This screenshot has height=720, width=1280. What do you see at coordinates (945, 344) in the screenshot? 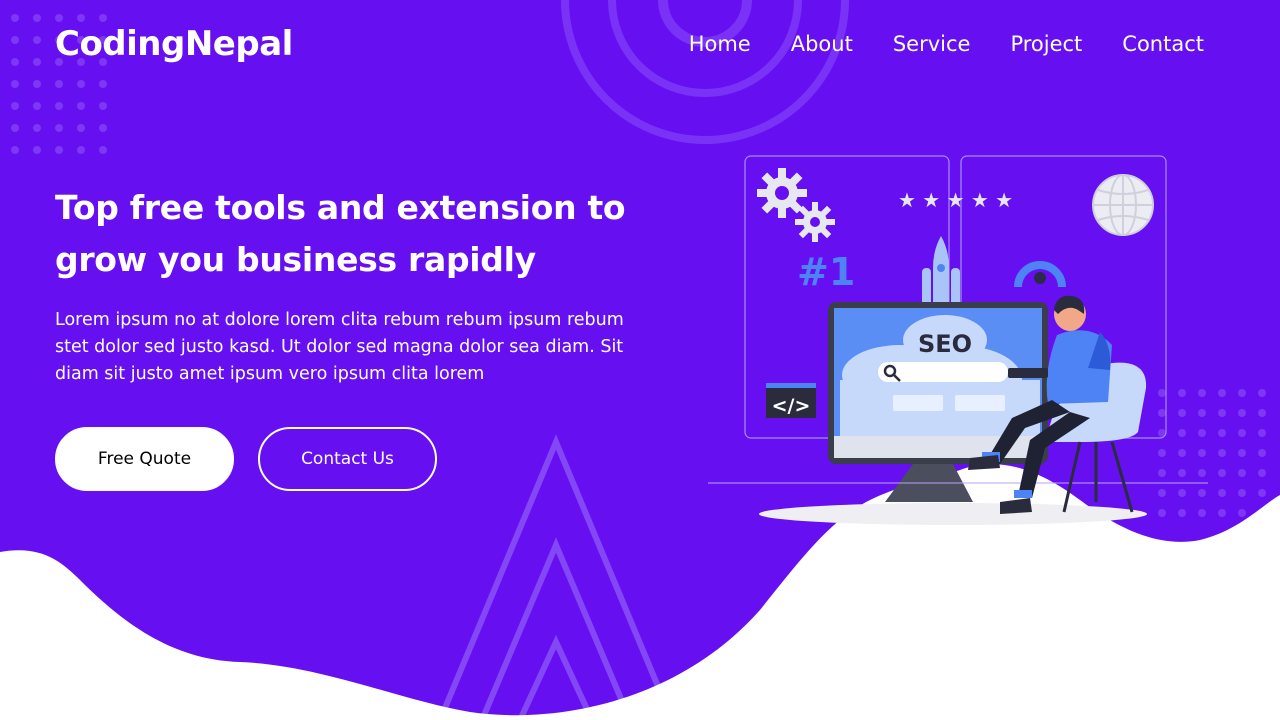
I see `seo-badge: SEO` at bounding box center [945, 344].